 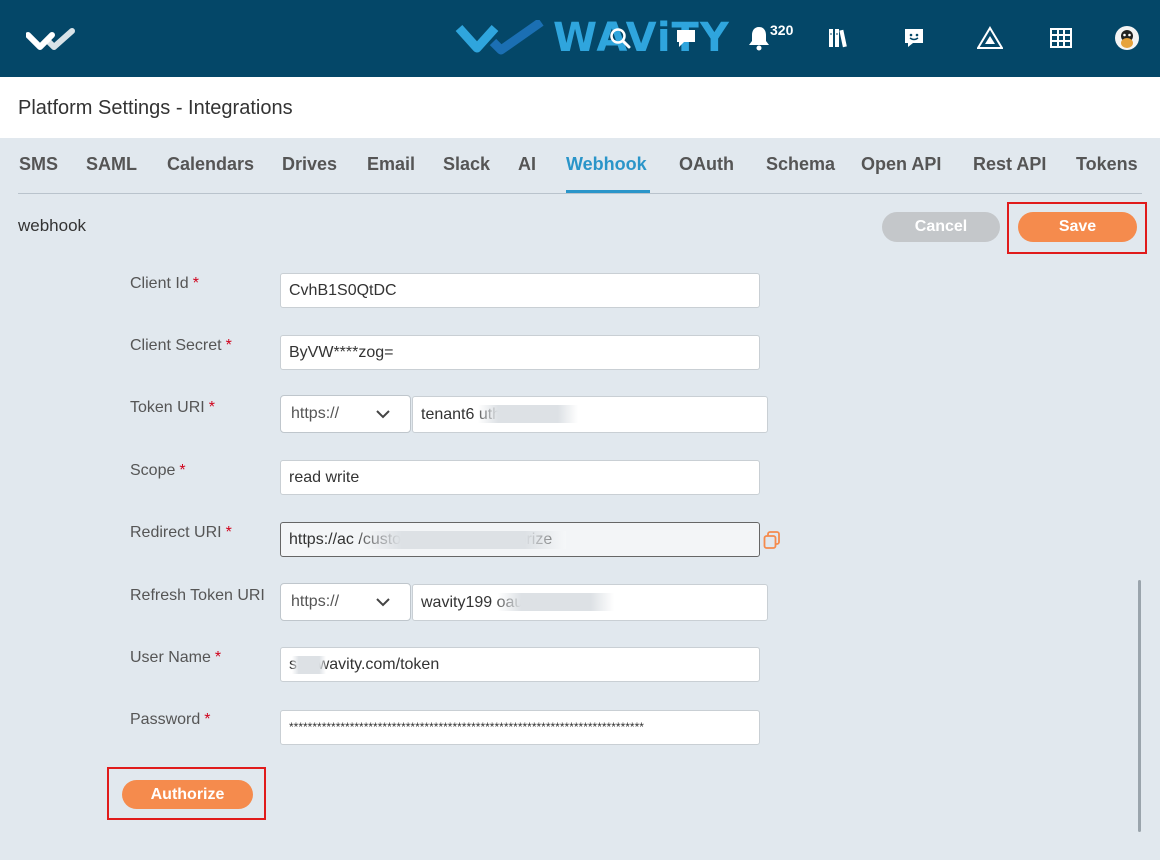 What do you see at coordinates (606, 164) in the screenshot?
I see `tab-webhook: Webhook` at bounding box center [606, 164].